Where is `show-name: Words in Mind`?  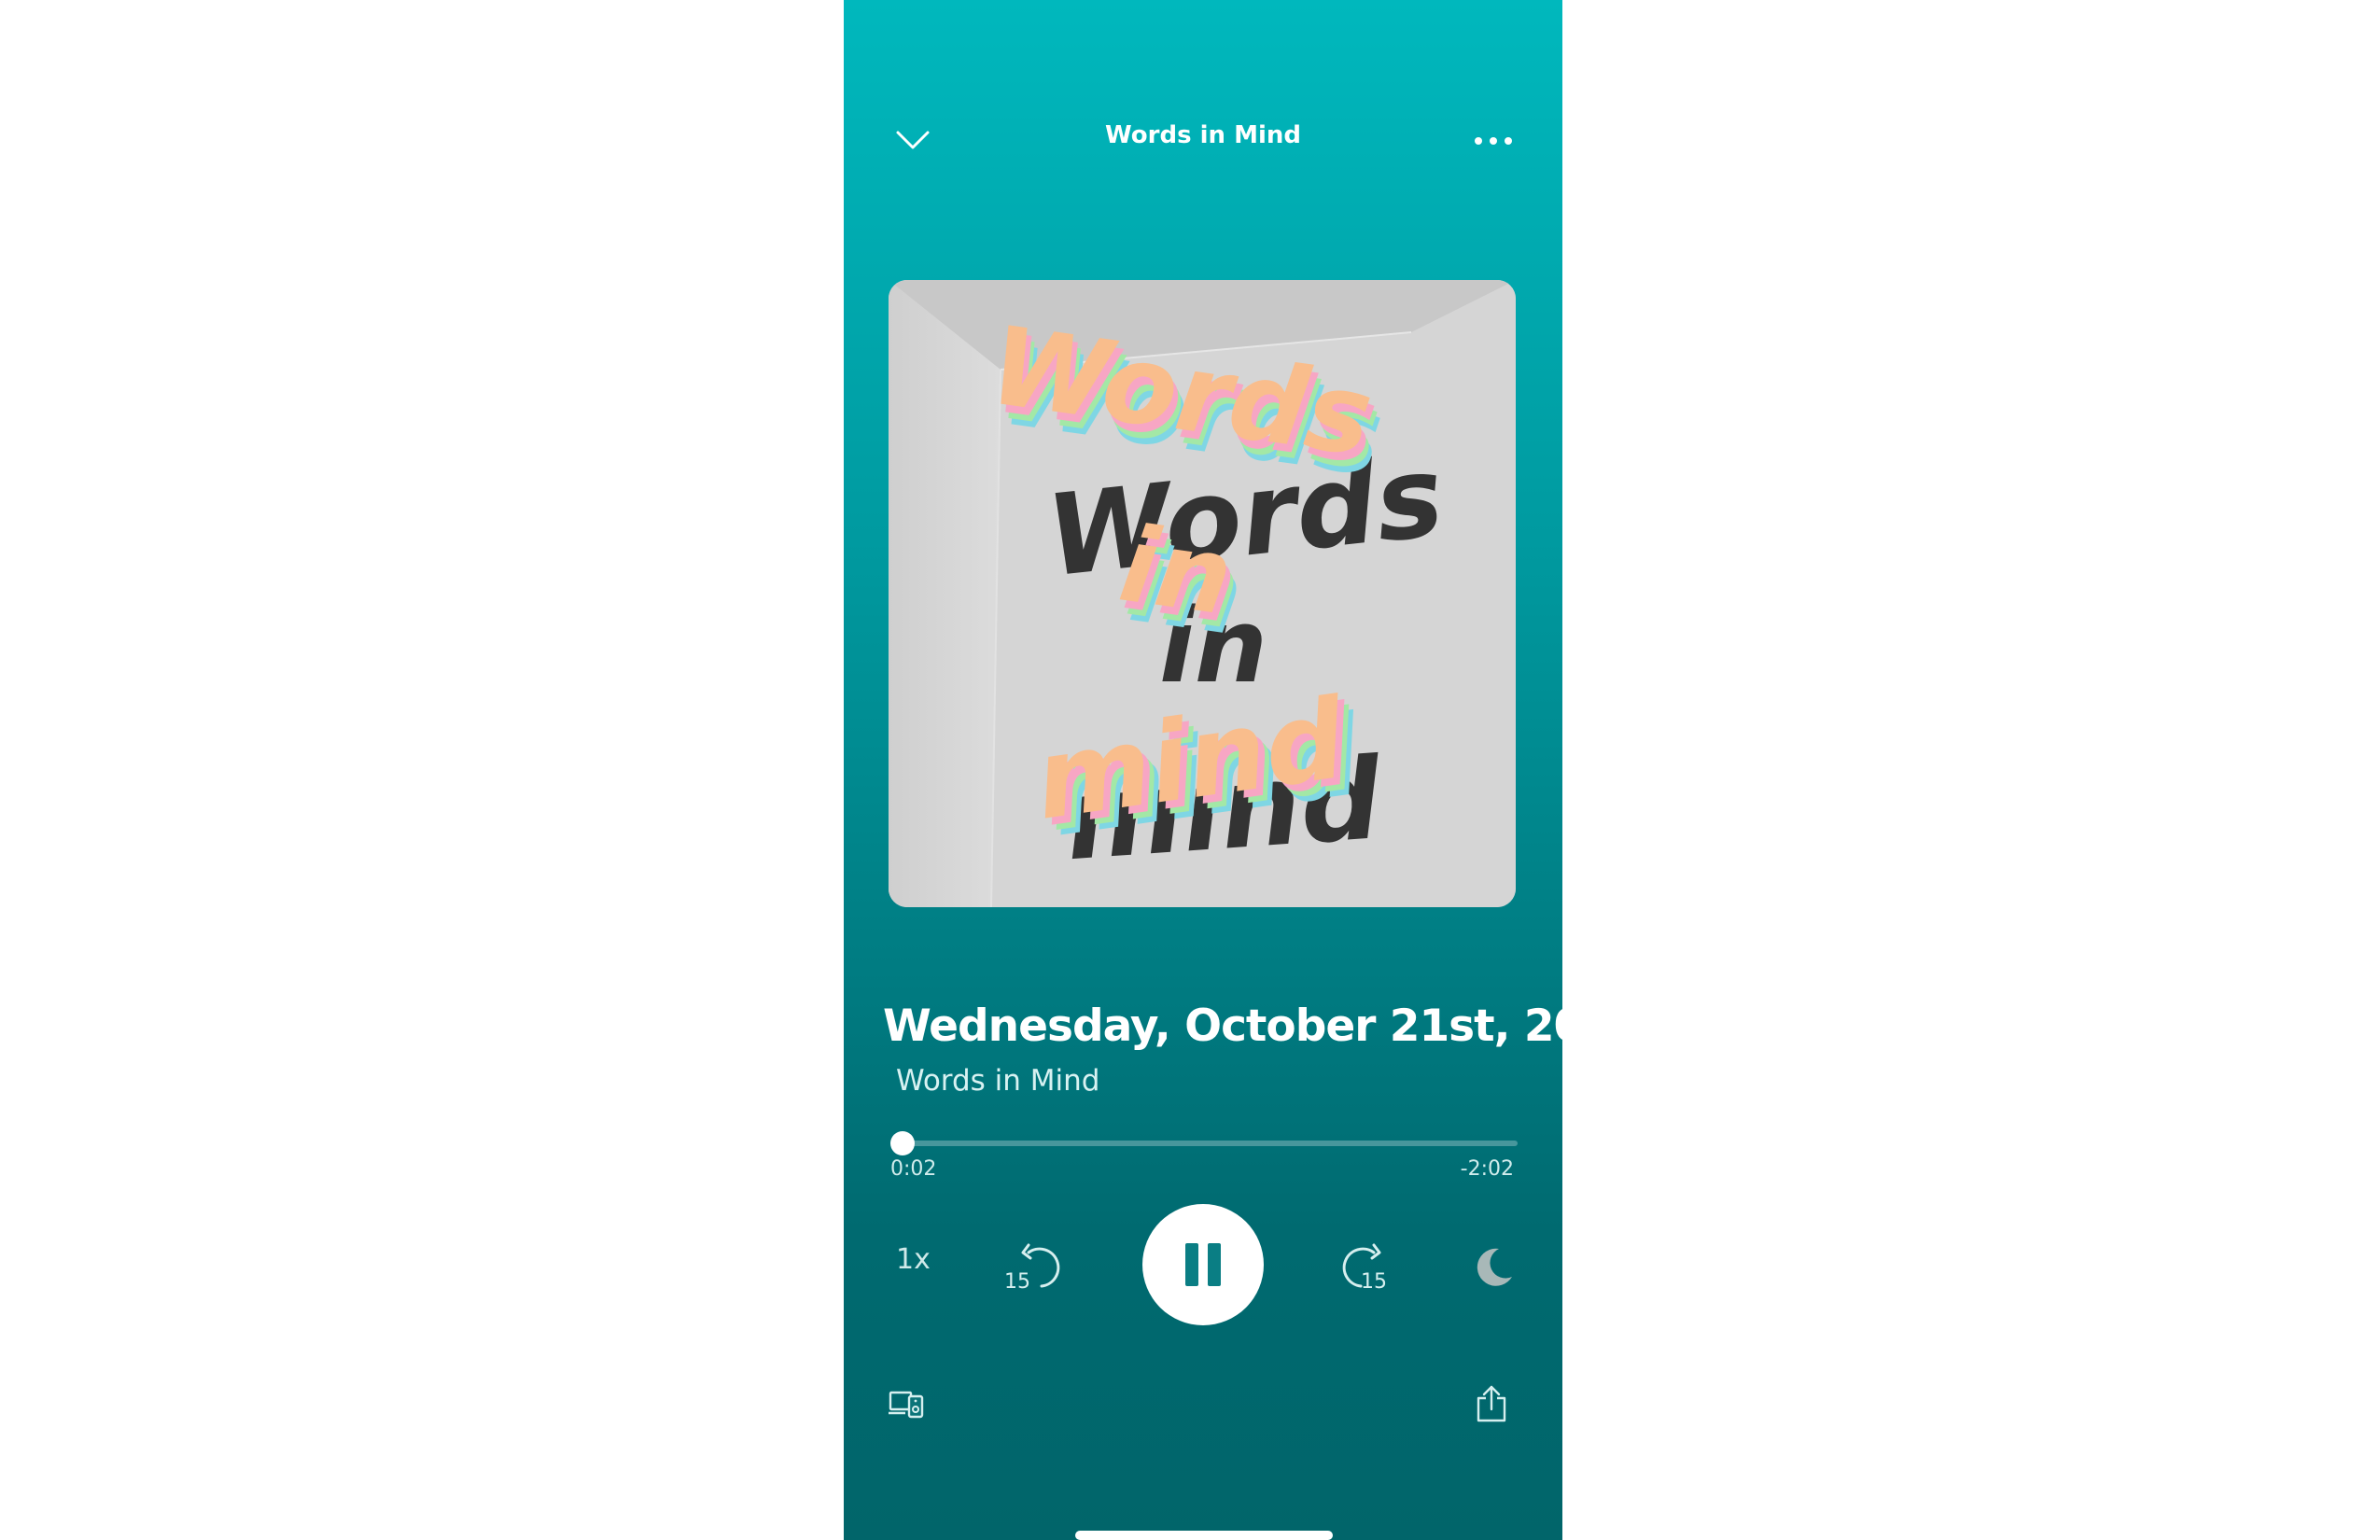 show-name: Words in Mind is located at coordinates (997, 1081).